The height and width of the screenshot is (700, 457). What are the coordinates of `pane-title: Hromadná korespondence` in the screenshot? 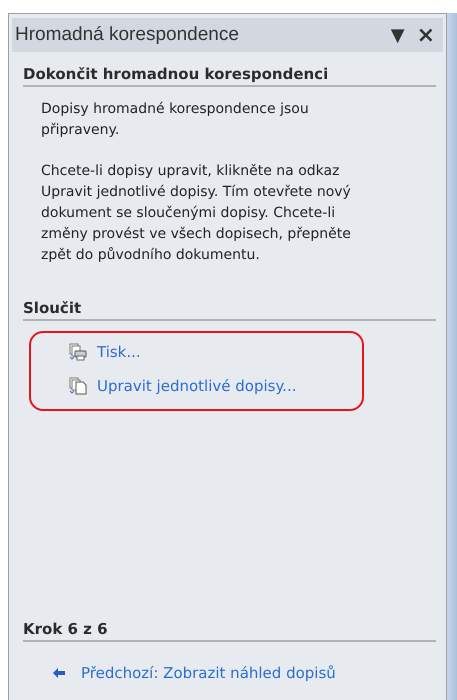 It's located at (127, 35).